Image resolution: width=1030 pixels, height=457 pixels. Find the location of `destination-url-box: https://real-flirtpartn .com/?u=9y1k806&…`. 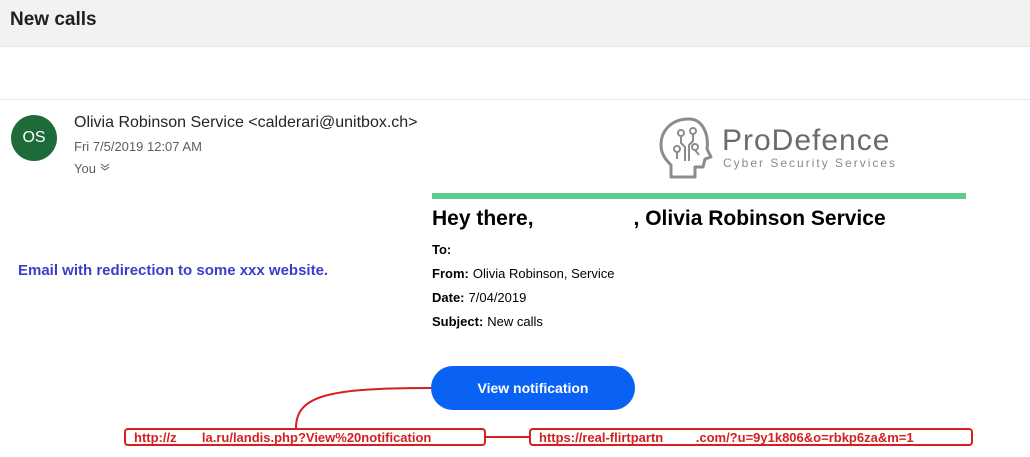

destination-url-box: https://real-flirtpartn .com/?u=9y1k806&… is located at coordinates (751, 437).